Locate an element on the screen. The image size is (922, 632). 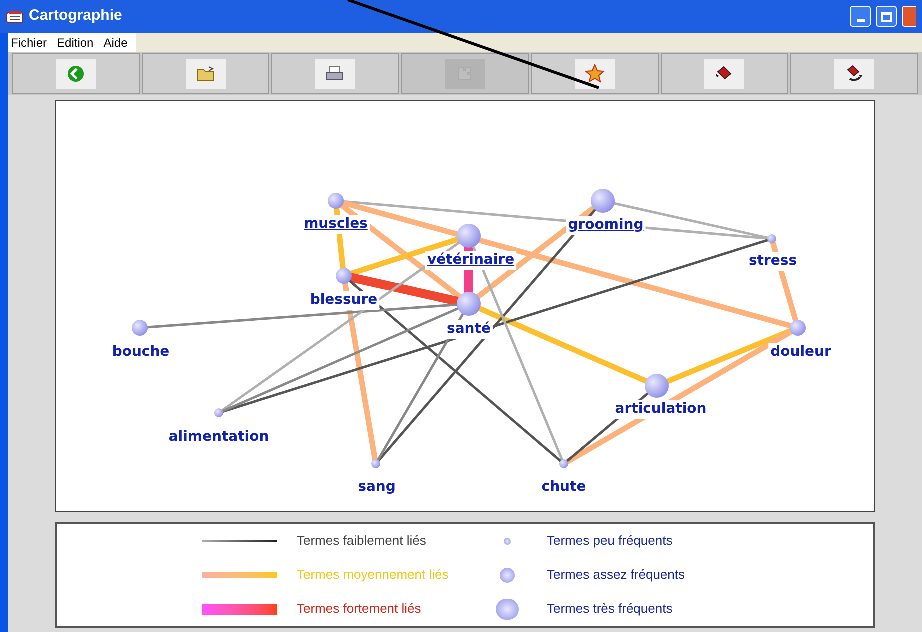
minimize-button is located at coordinates (860, 16).